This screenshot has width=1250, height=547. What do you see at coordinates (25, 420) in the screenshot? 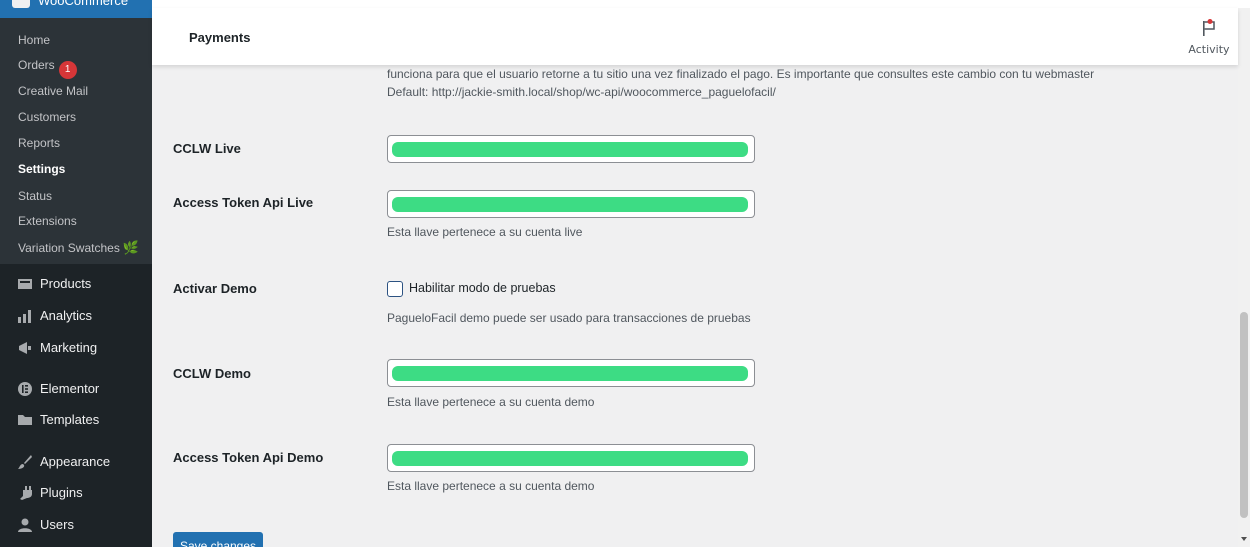
I see `folder-icon` at bounding box center [25, 420].